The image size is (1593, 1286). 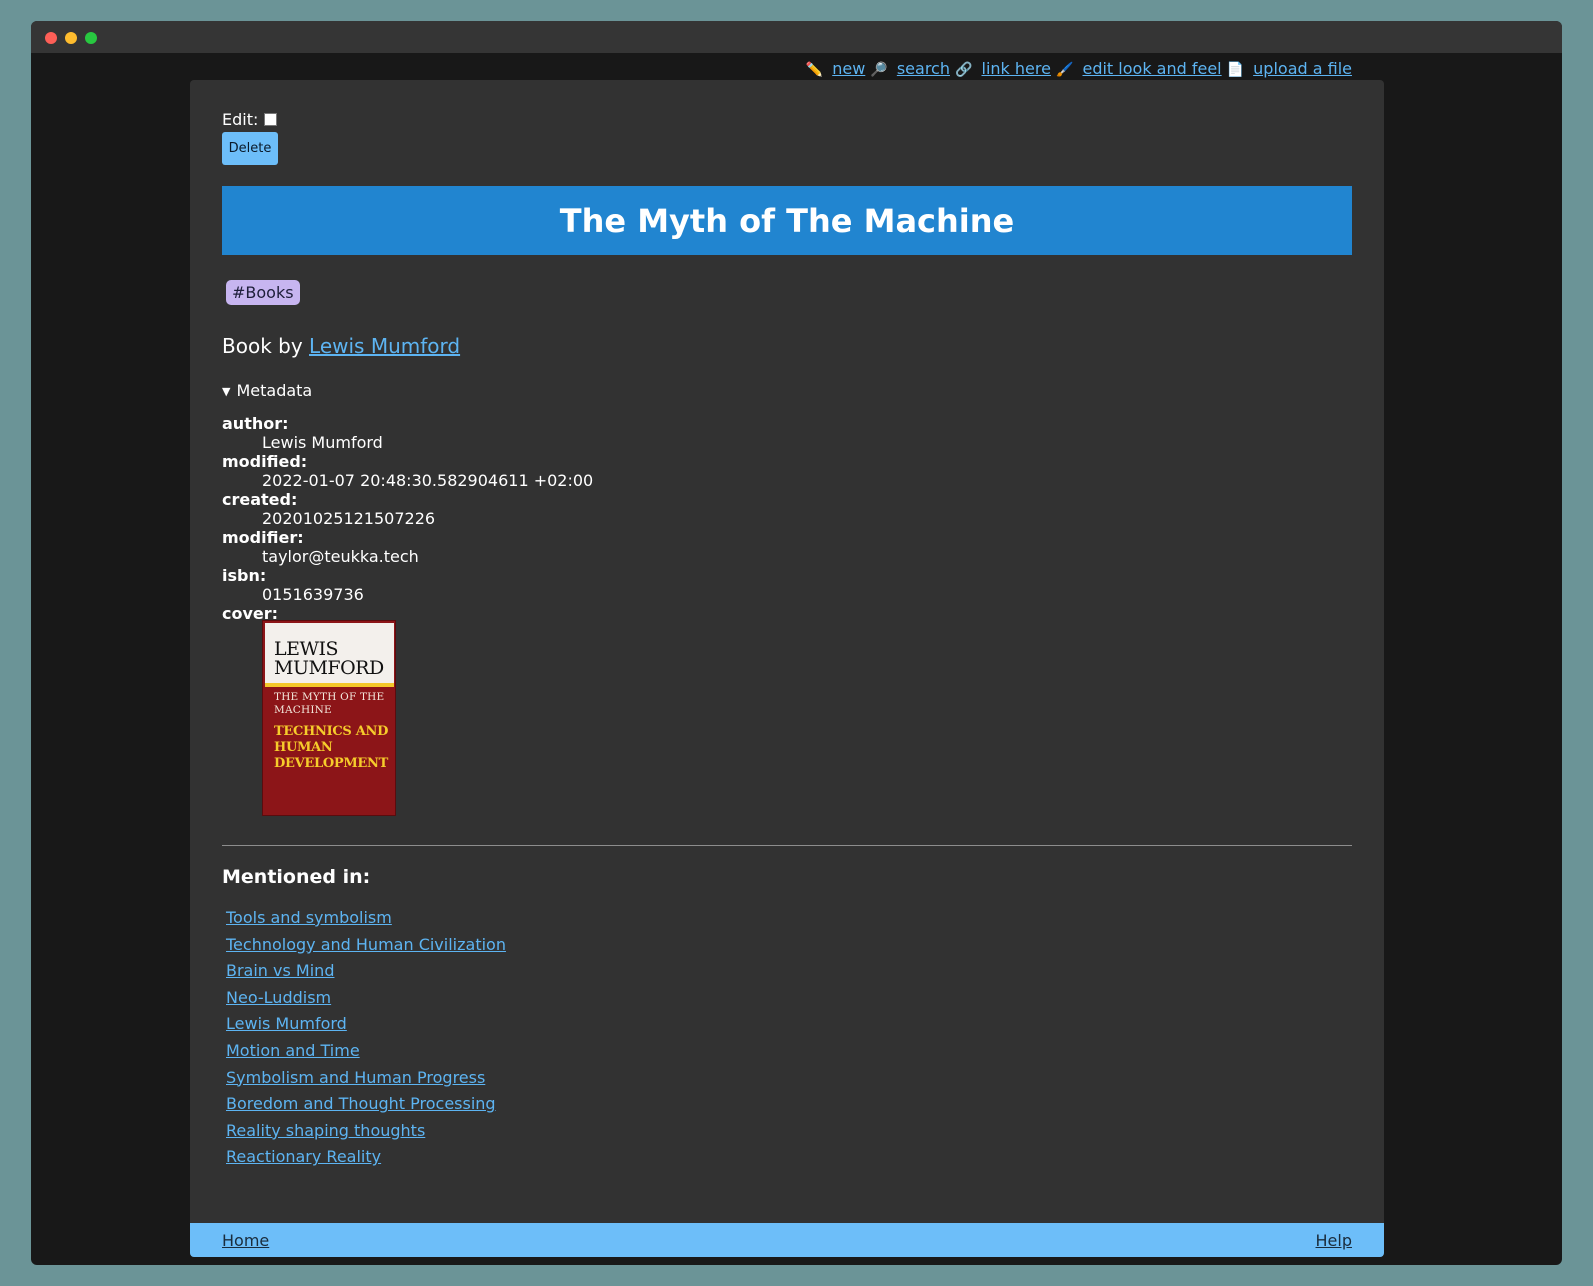 I want to click on mention-link: Technology and Human Civilization, so click(x=366, y=944).